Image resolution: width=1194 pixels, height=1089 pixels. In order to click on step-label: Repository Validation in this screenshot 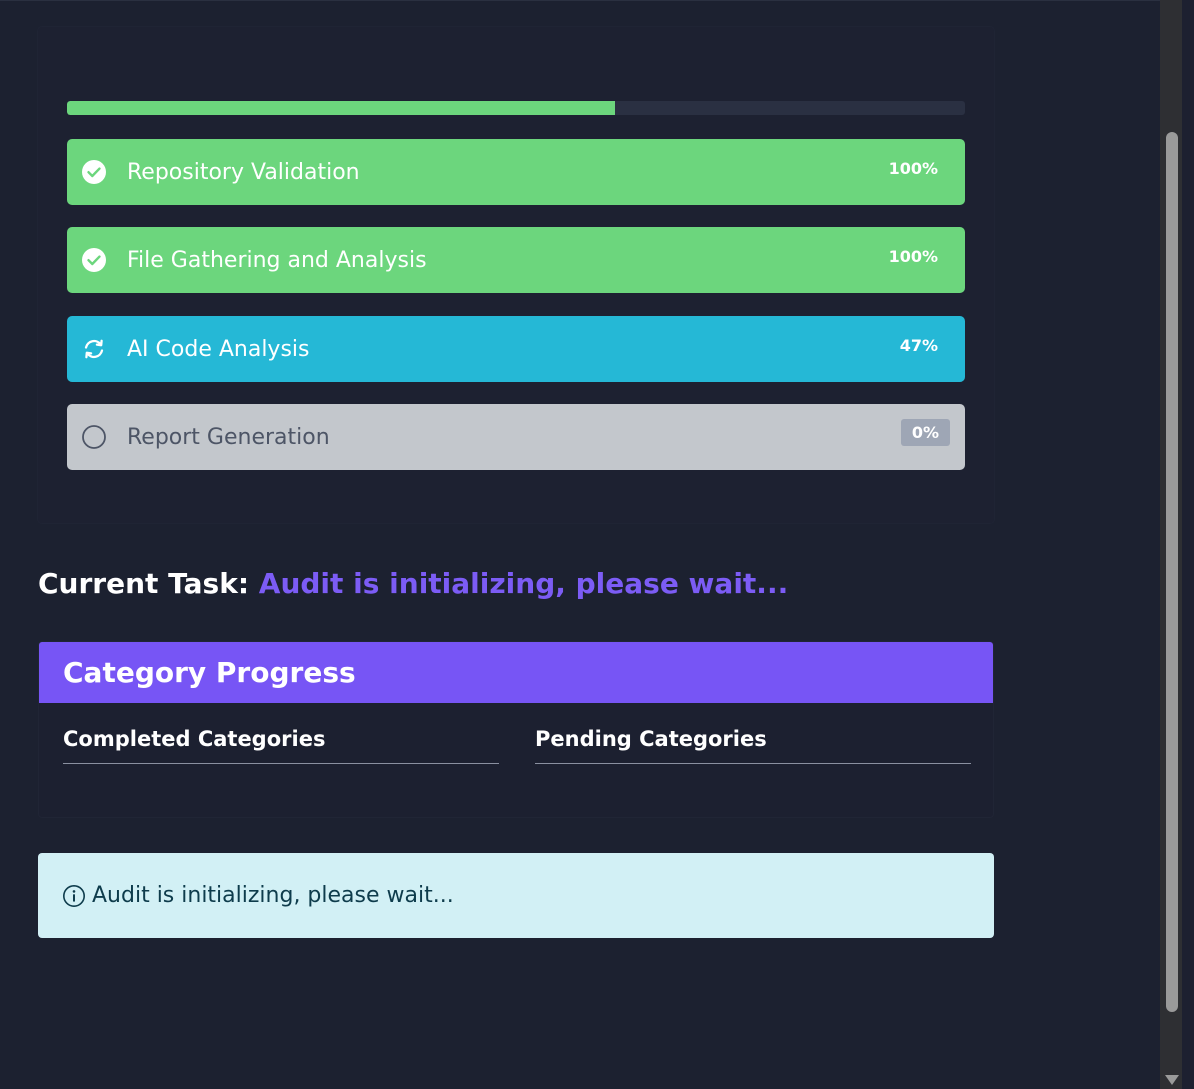, I will do `click(243, 172)`.